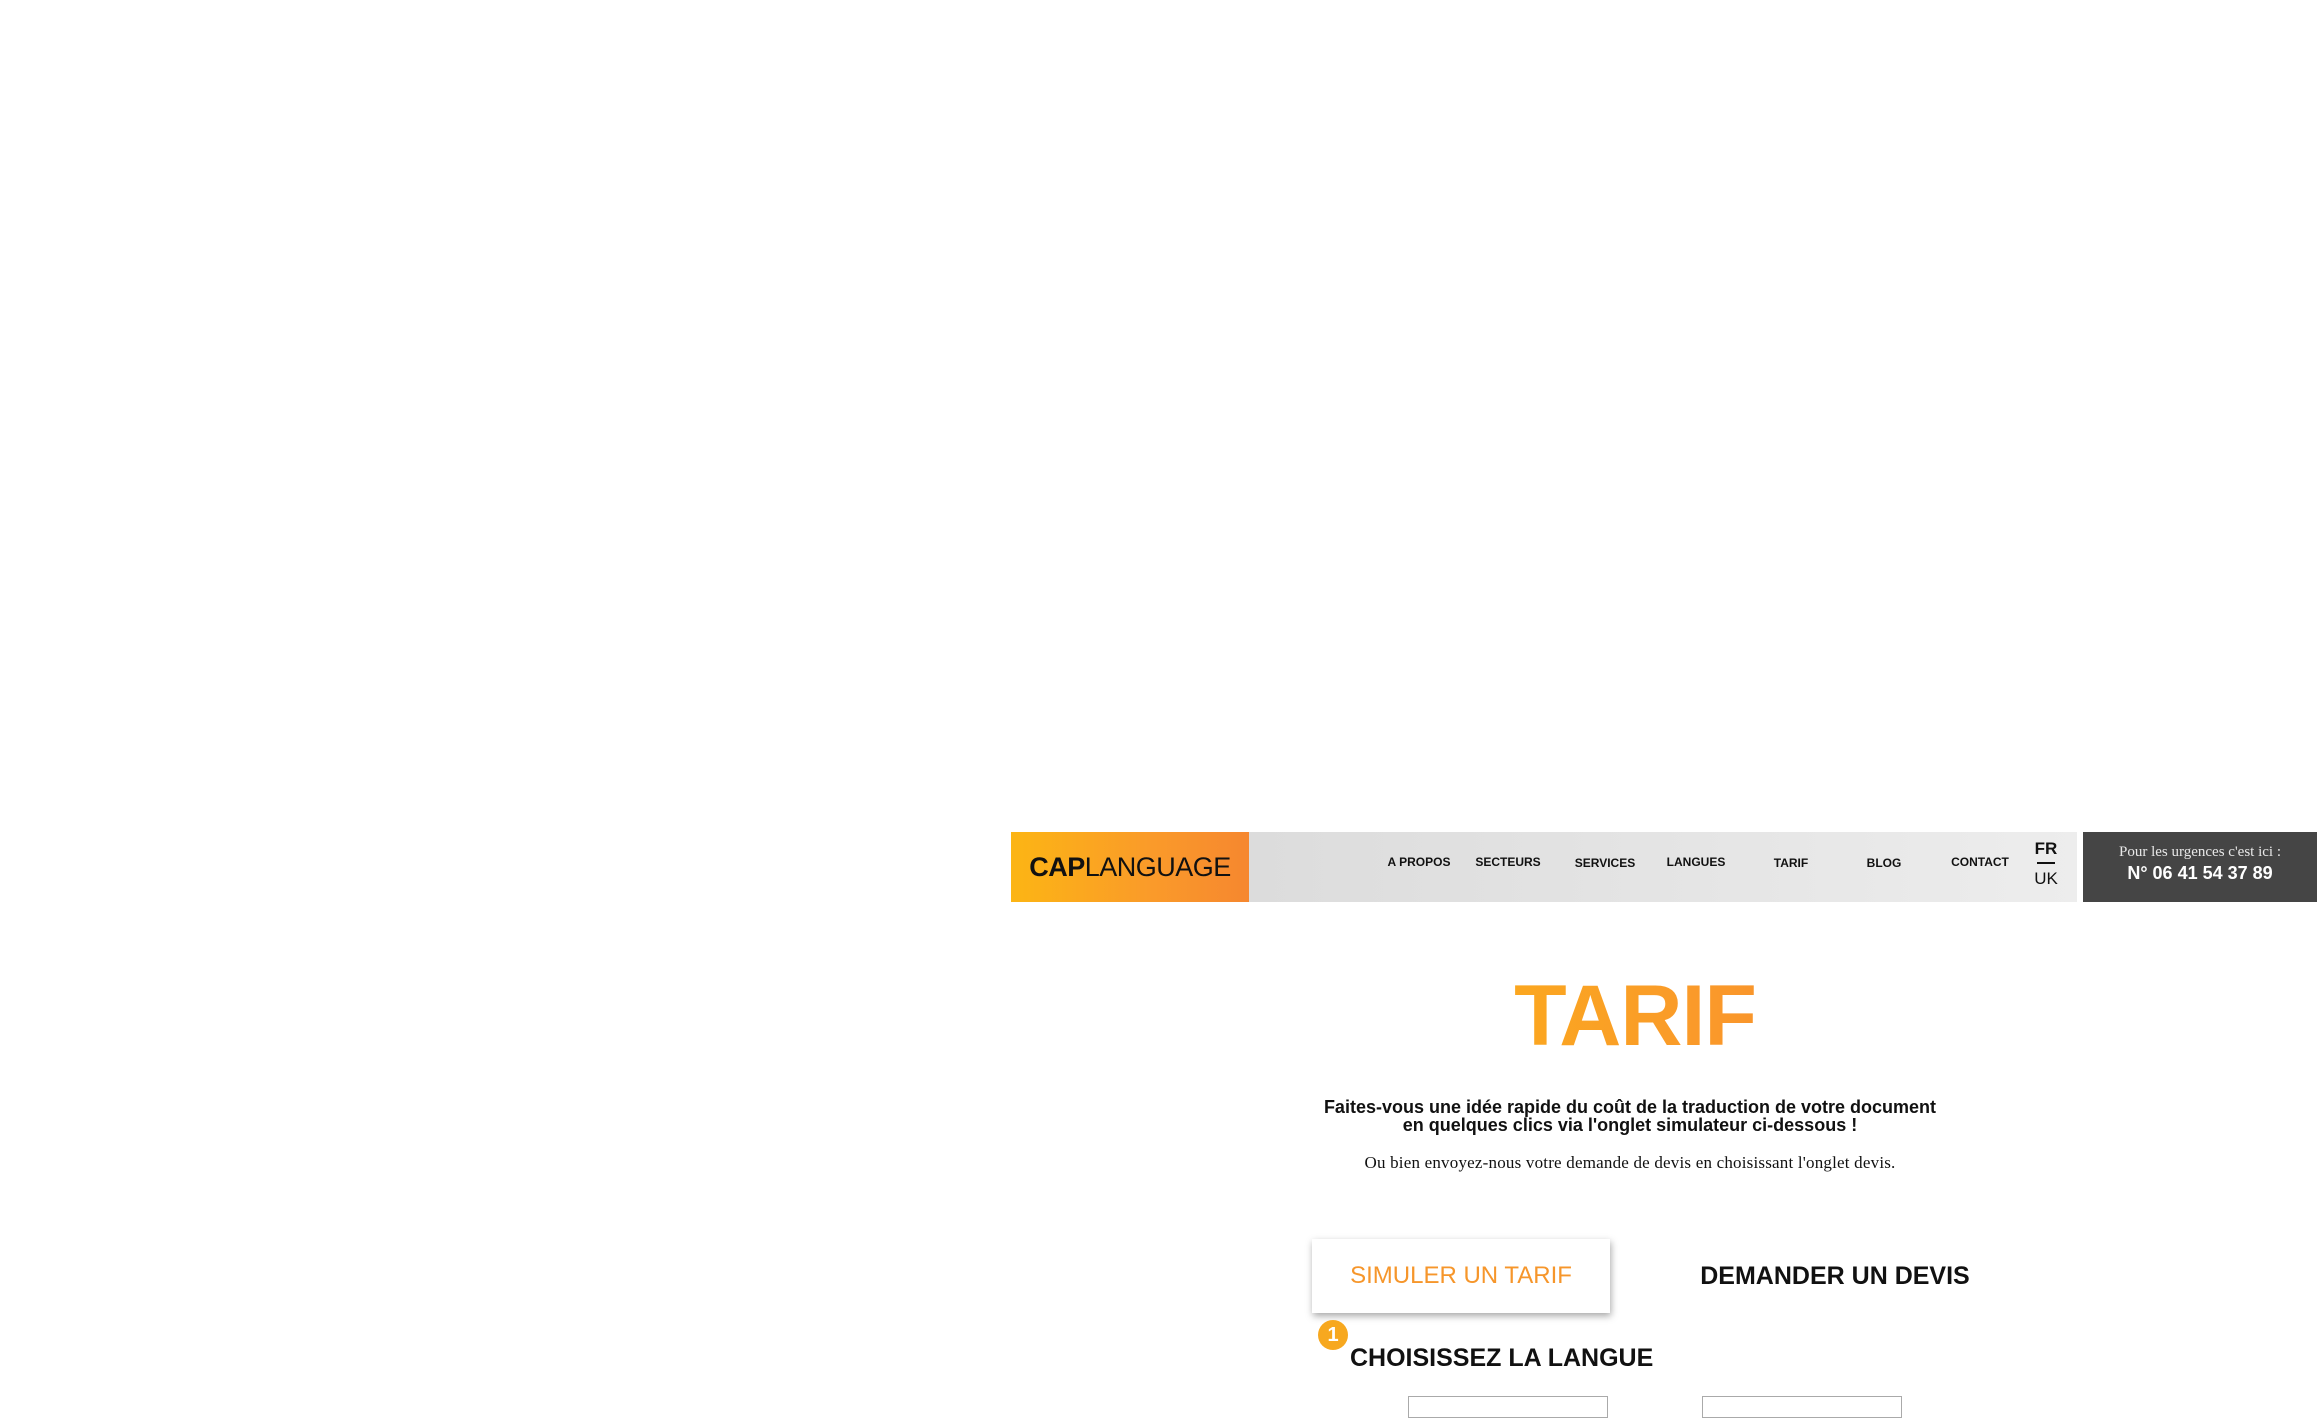 The width and height of the screenshot is (2324, 1418). Describe the element at coordinates (1802, 1407) in the screenshot. I see `target-language-select` at that location.